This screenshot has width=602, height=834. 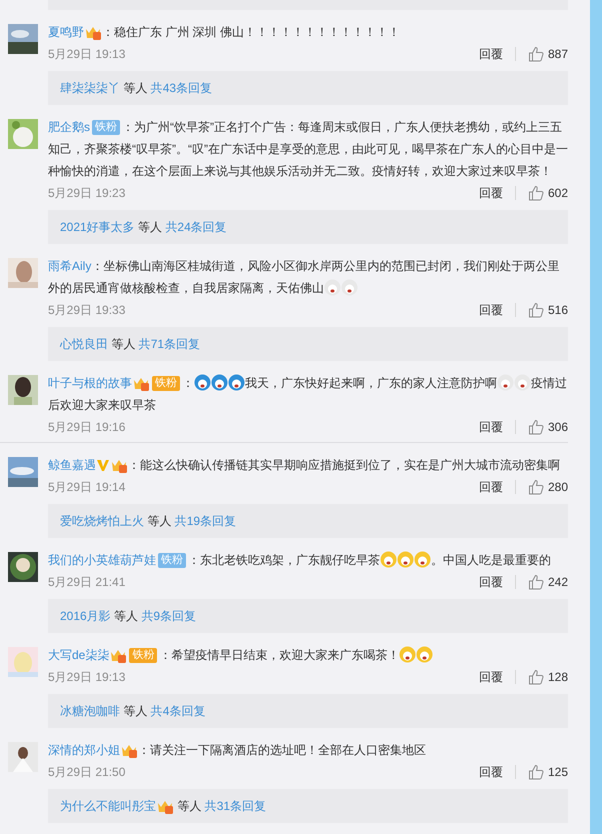 I want to click on view-replies-link: 共4条回复, so click(x=178, y=711).